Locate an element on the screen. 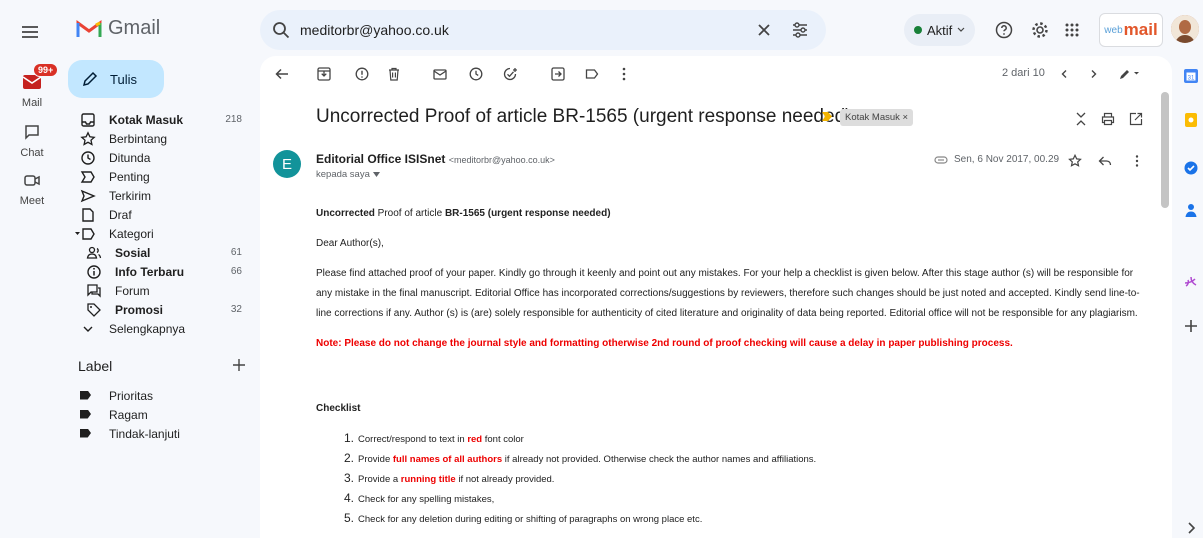  reply-icon is located at coordinates (1105, 161).